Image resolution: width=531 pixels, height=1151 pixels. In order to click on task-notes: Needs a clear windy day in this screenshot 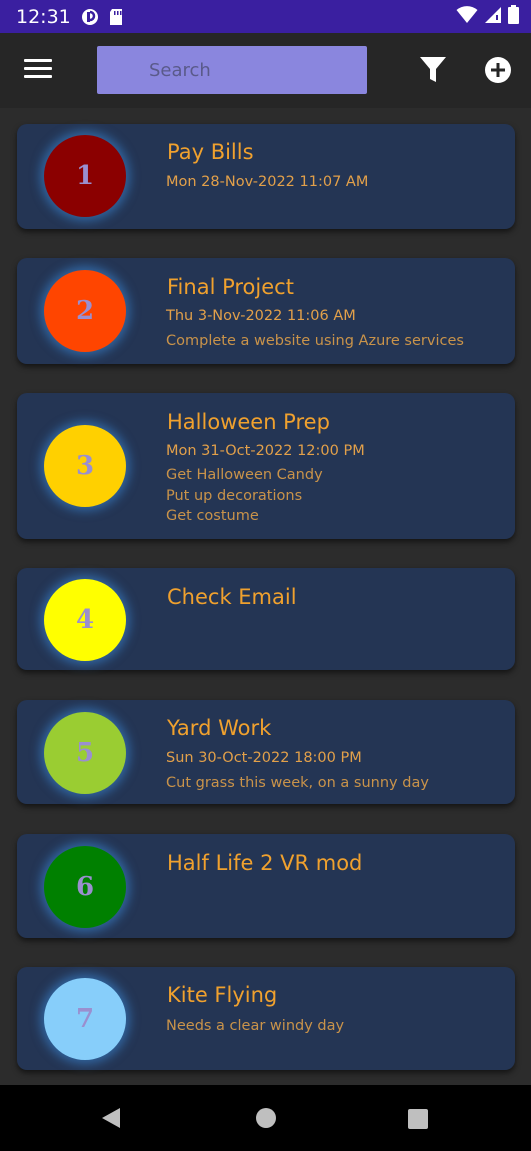, I will do `click(255, 1026)`.